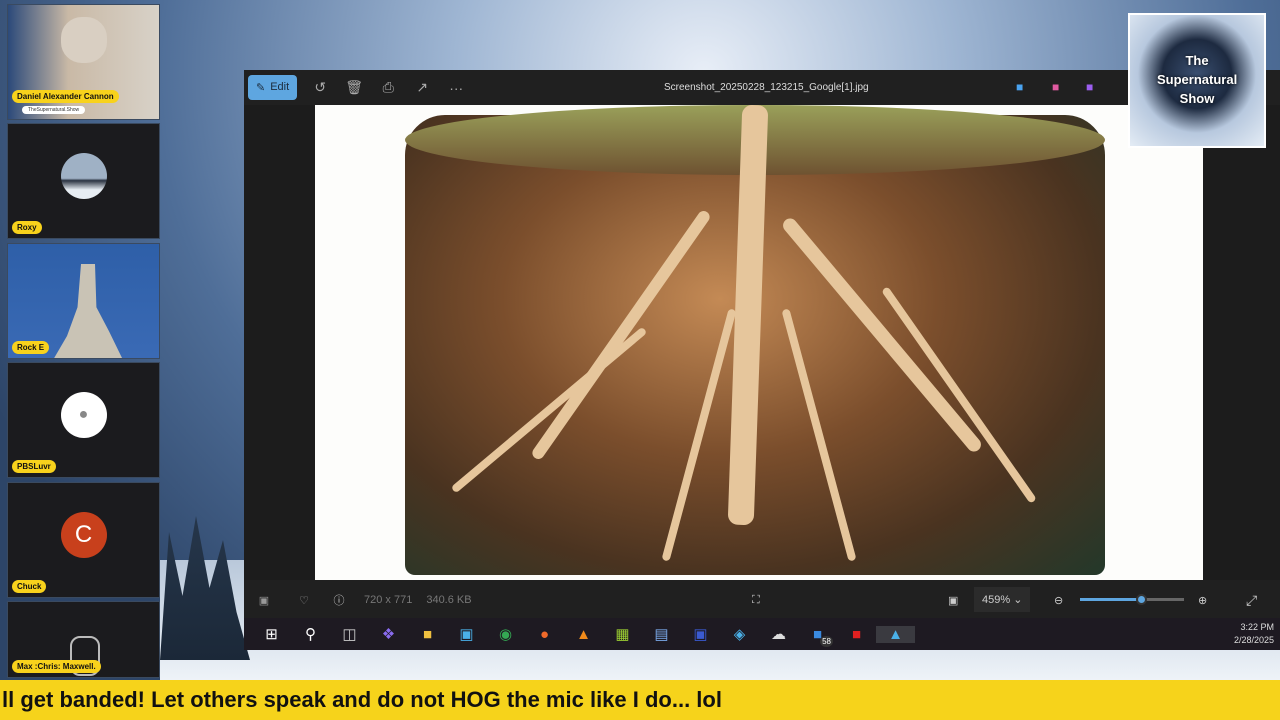 Image resolution: width=1280 pixels, height=720 pixels. I want to click on participant-name: PBSLuvr, so click(34, 466).